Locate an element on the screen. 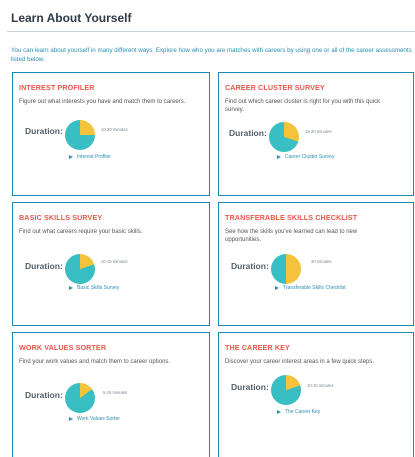 This screenshot has height=457, width=415. start-basic-skills-survey-link: Basic Skills Survey is located at coordinates (94, 288).